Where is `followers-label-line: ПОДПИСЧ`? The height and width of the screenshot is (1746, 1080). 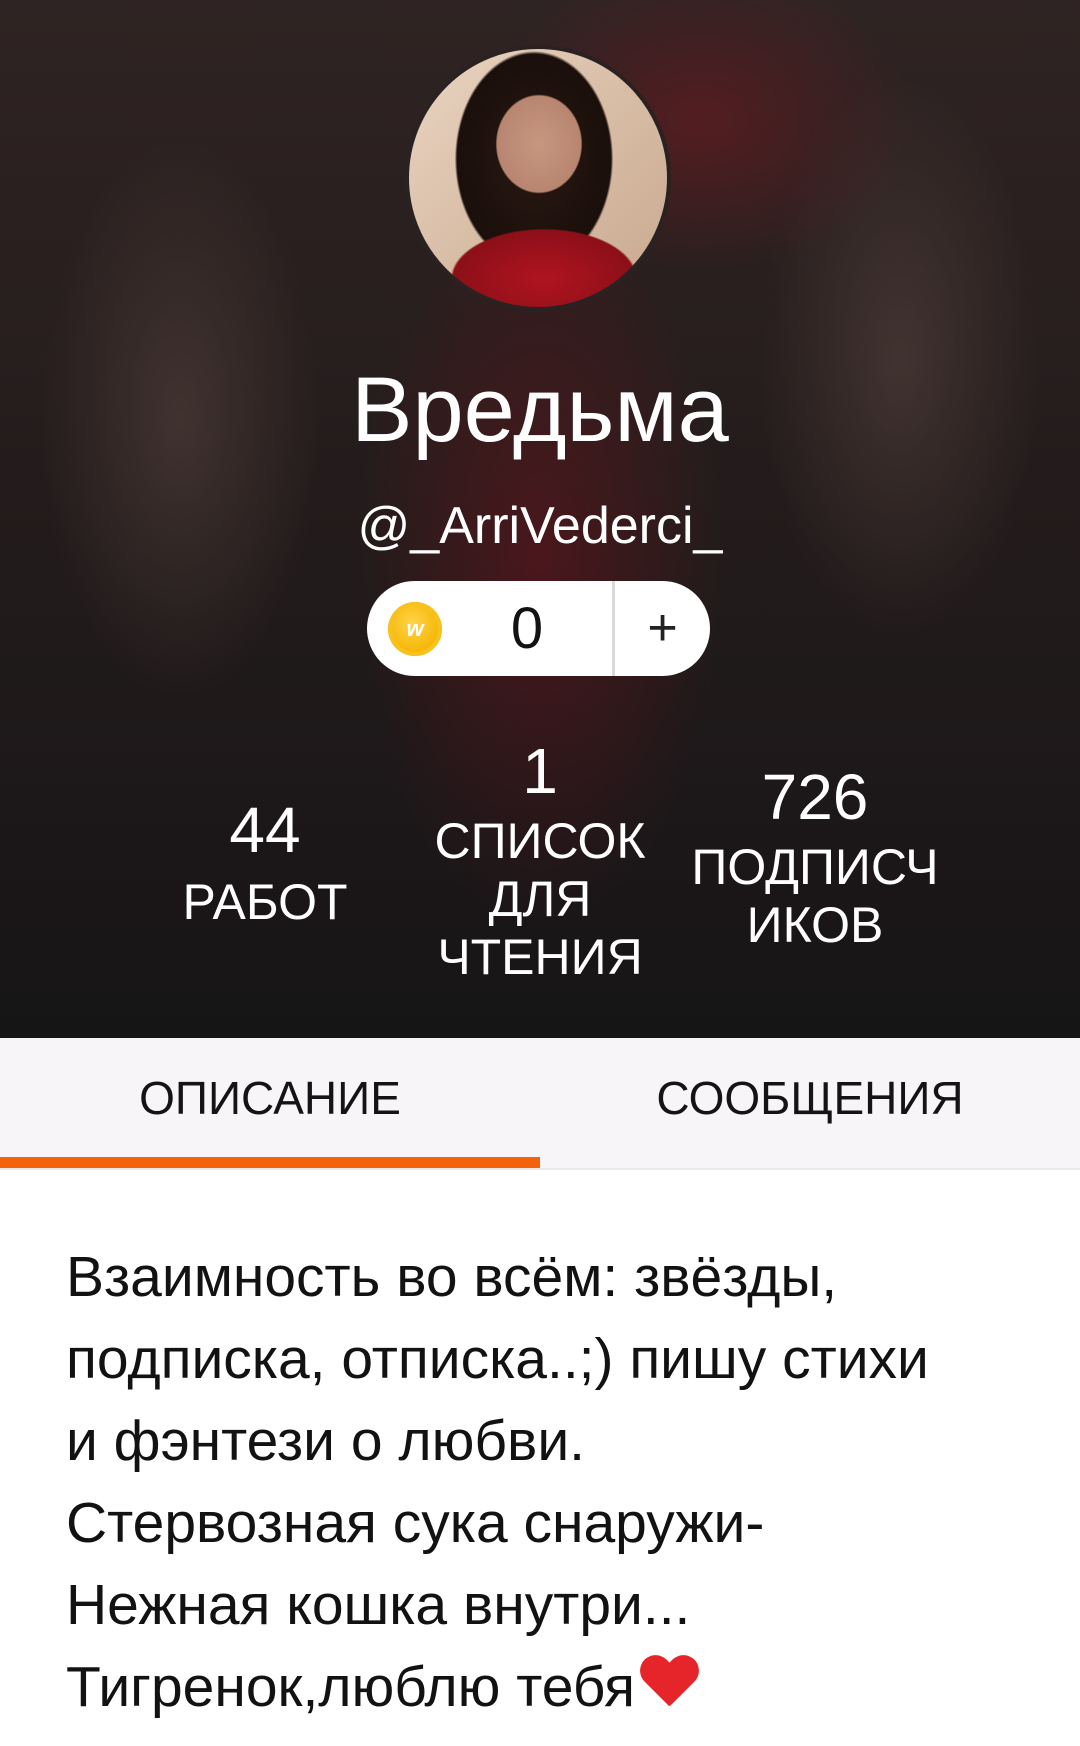
followers-label-line: ПОДПИСЧ is located at coordinates (815, 867).